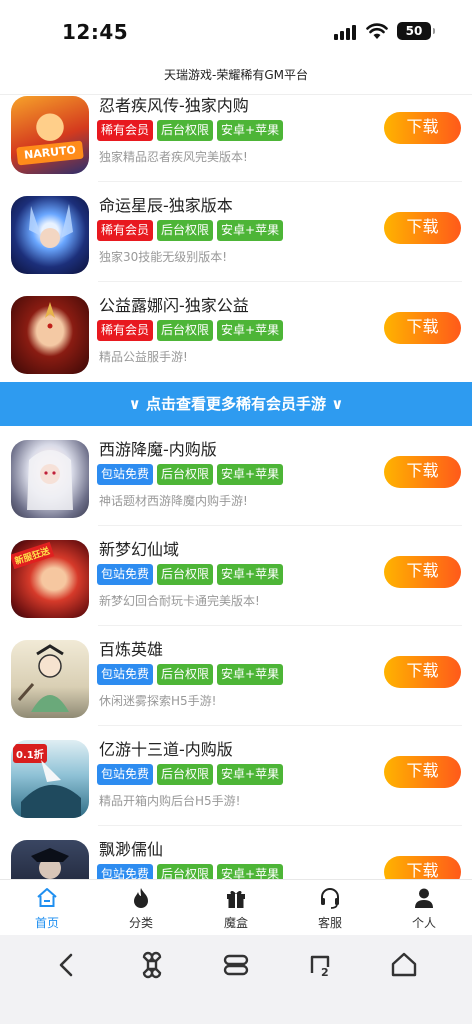 The image size is (472, 1024). What do you see at coordinates (174, 304) in the screenshot?
I see `game-title: 公益露娜闪-独家公益` at bounding box center [174, 304].